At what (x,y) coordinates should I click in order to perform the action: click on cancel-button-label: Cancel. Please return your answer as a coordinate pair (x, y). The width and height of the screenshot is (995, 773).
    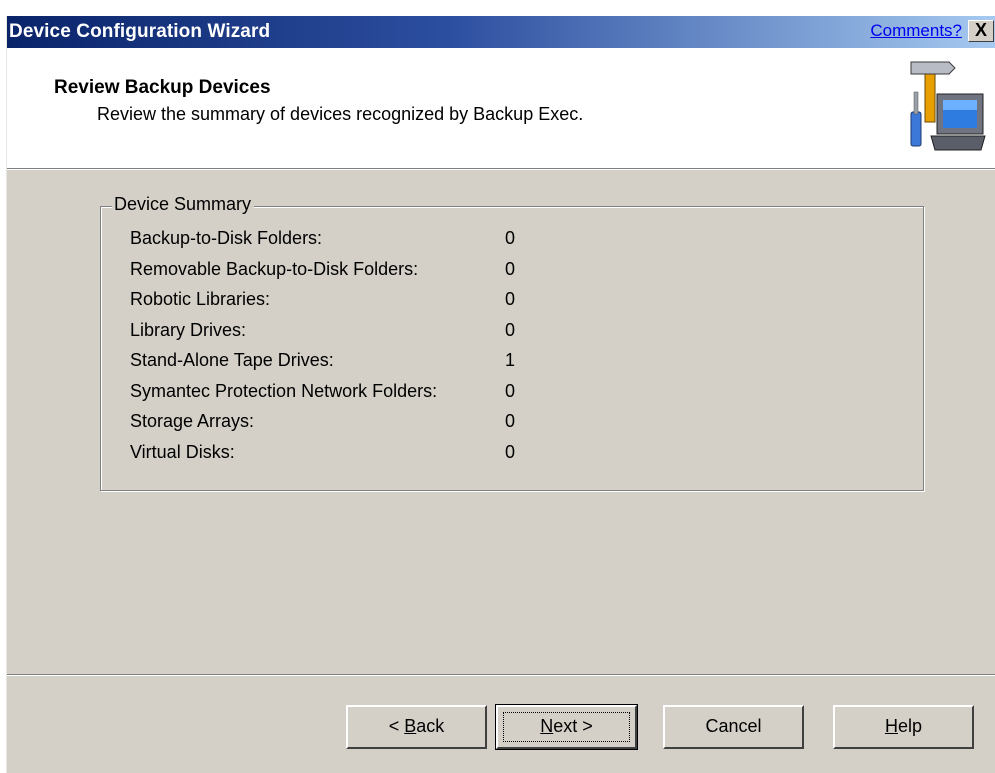
    Looking at the image, I should click on (733, 726).